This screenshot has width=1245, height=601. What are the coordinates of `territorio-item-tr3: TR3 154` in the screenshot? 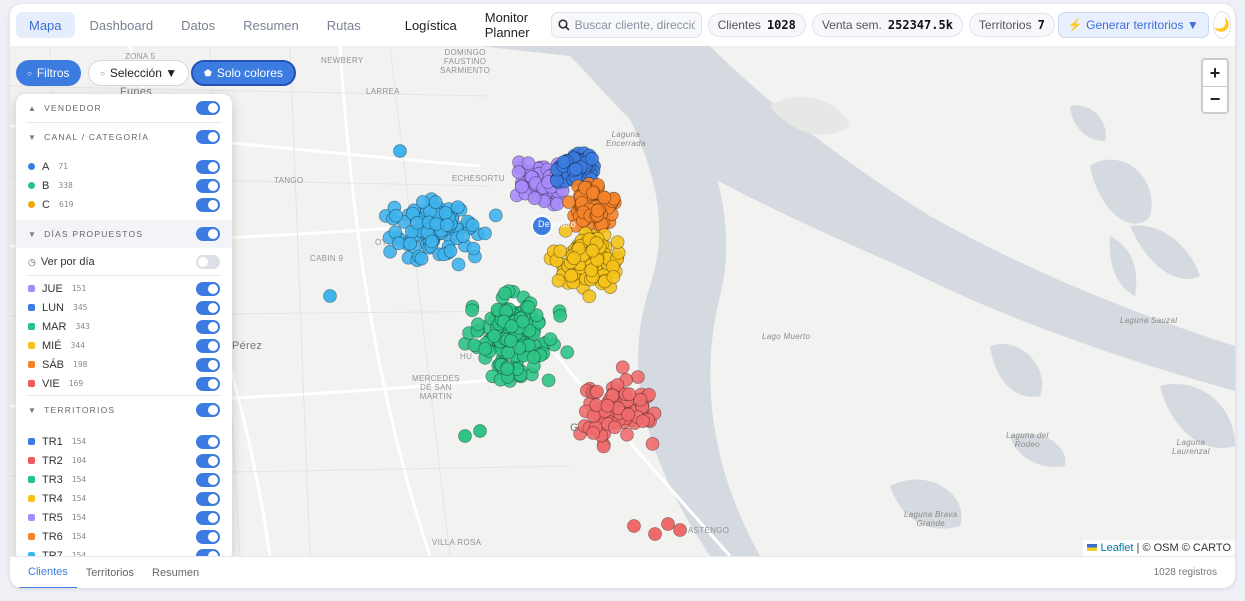 It's located at (124, 479).